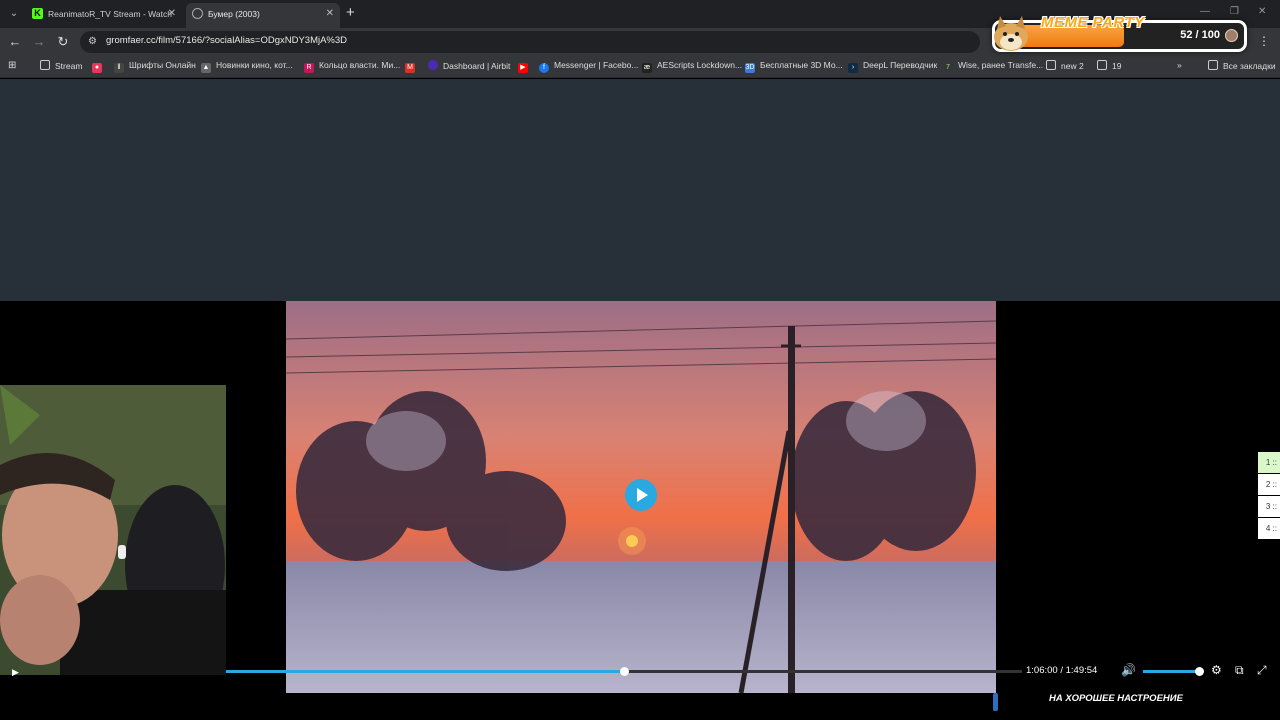 The image size is (1280, 720). I want to click on streamer-image, so click(113, 530).